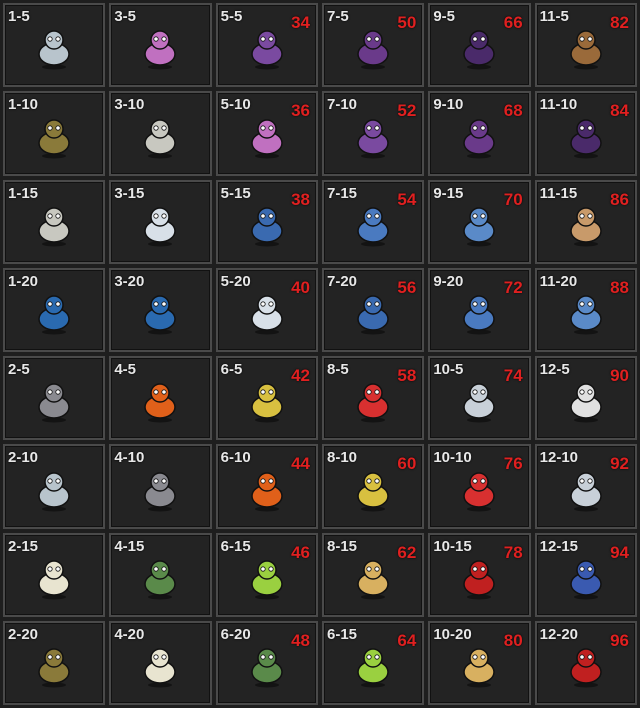  I want to click on stage-label: 11-20, so click(558, 281).